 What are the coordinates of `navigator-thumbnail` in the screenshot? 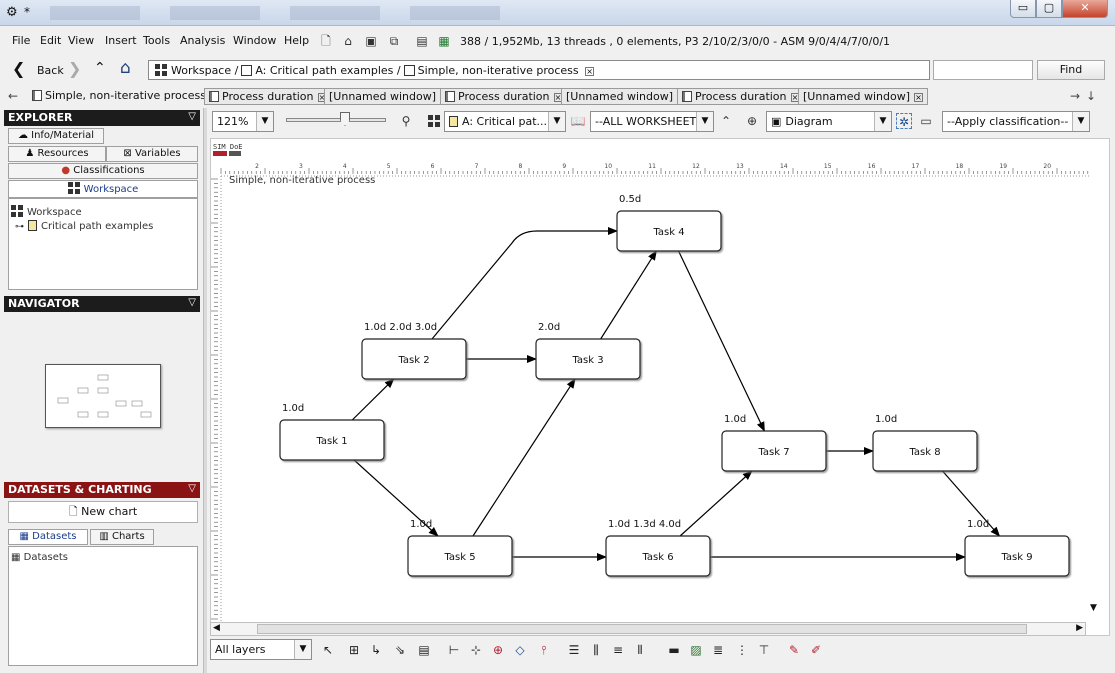 It's located at (103, 396).